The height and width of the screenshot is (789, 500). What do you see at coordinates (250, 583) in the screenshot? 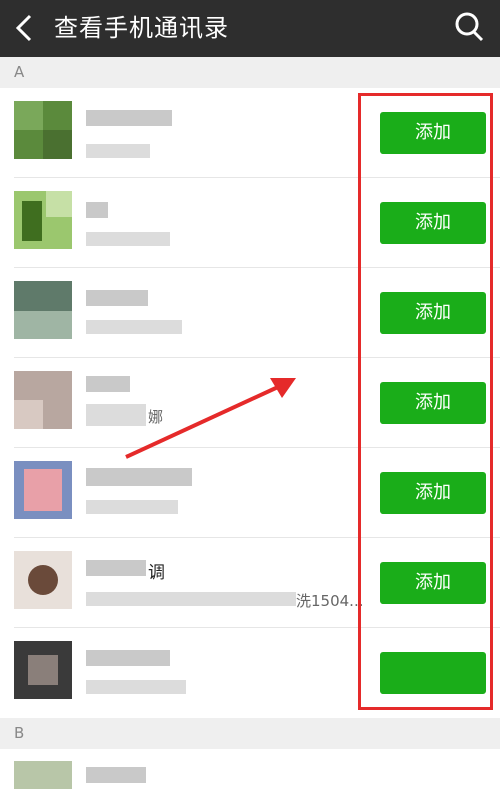
I see `contact-row: 调 洗1504... 添加` at bounding box center [250, 583].